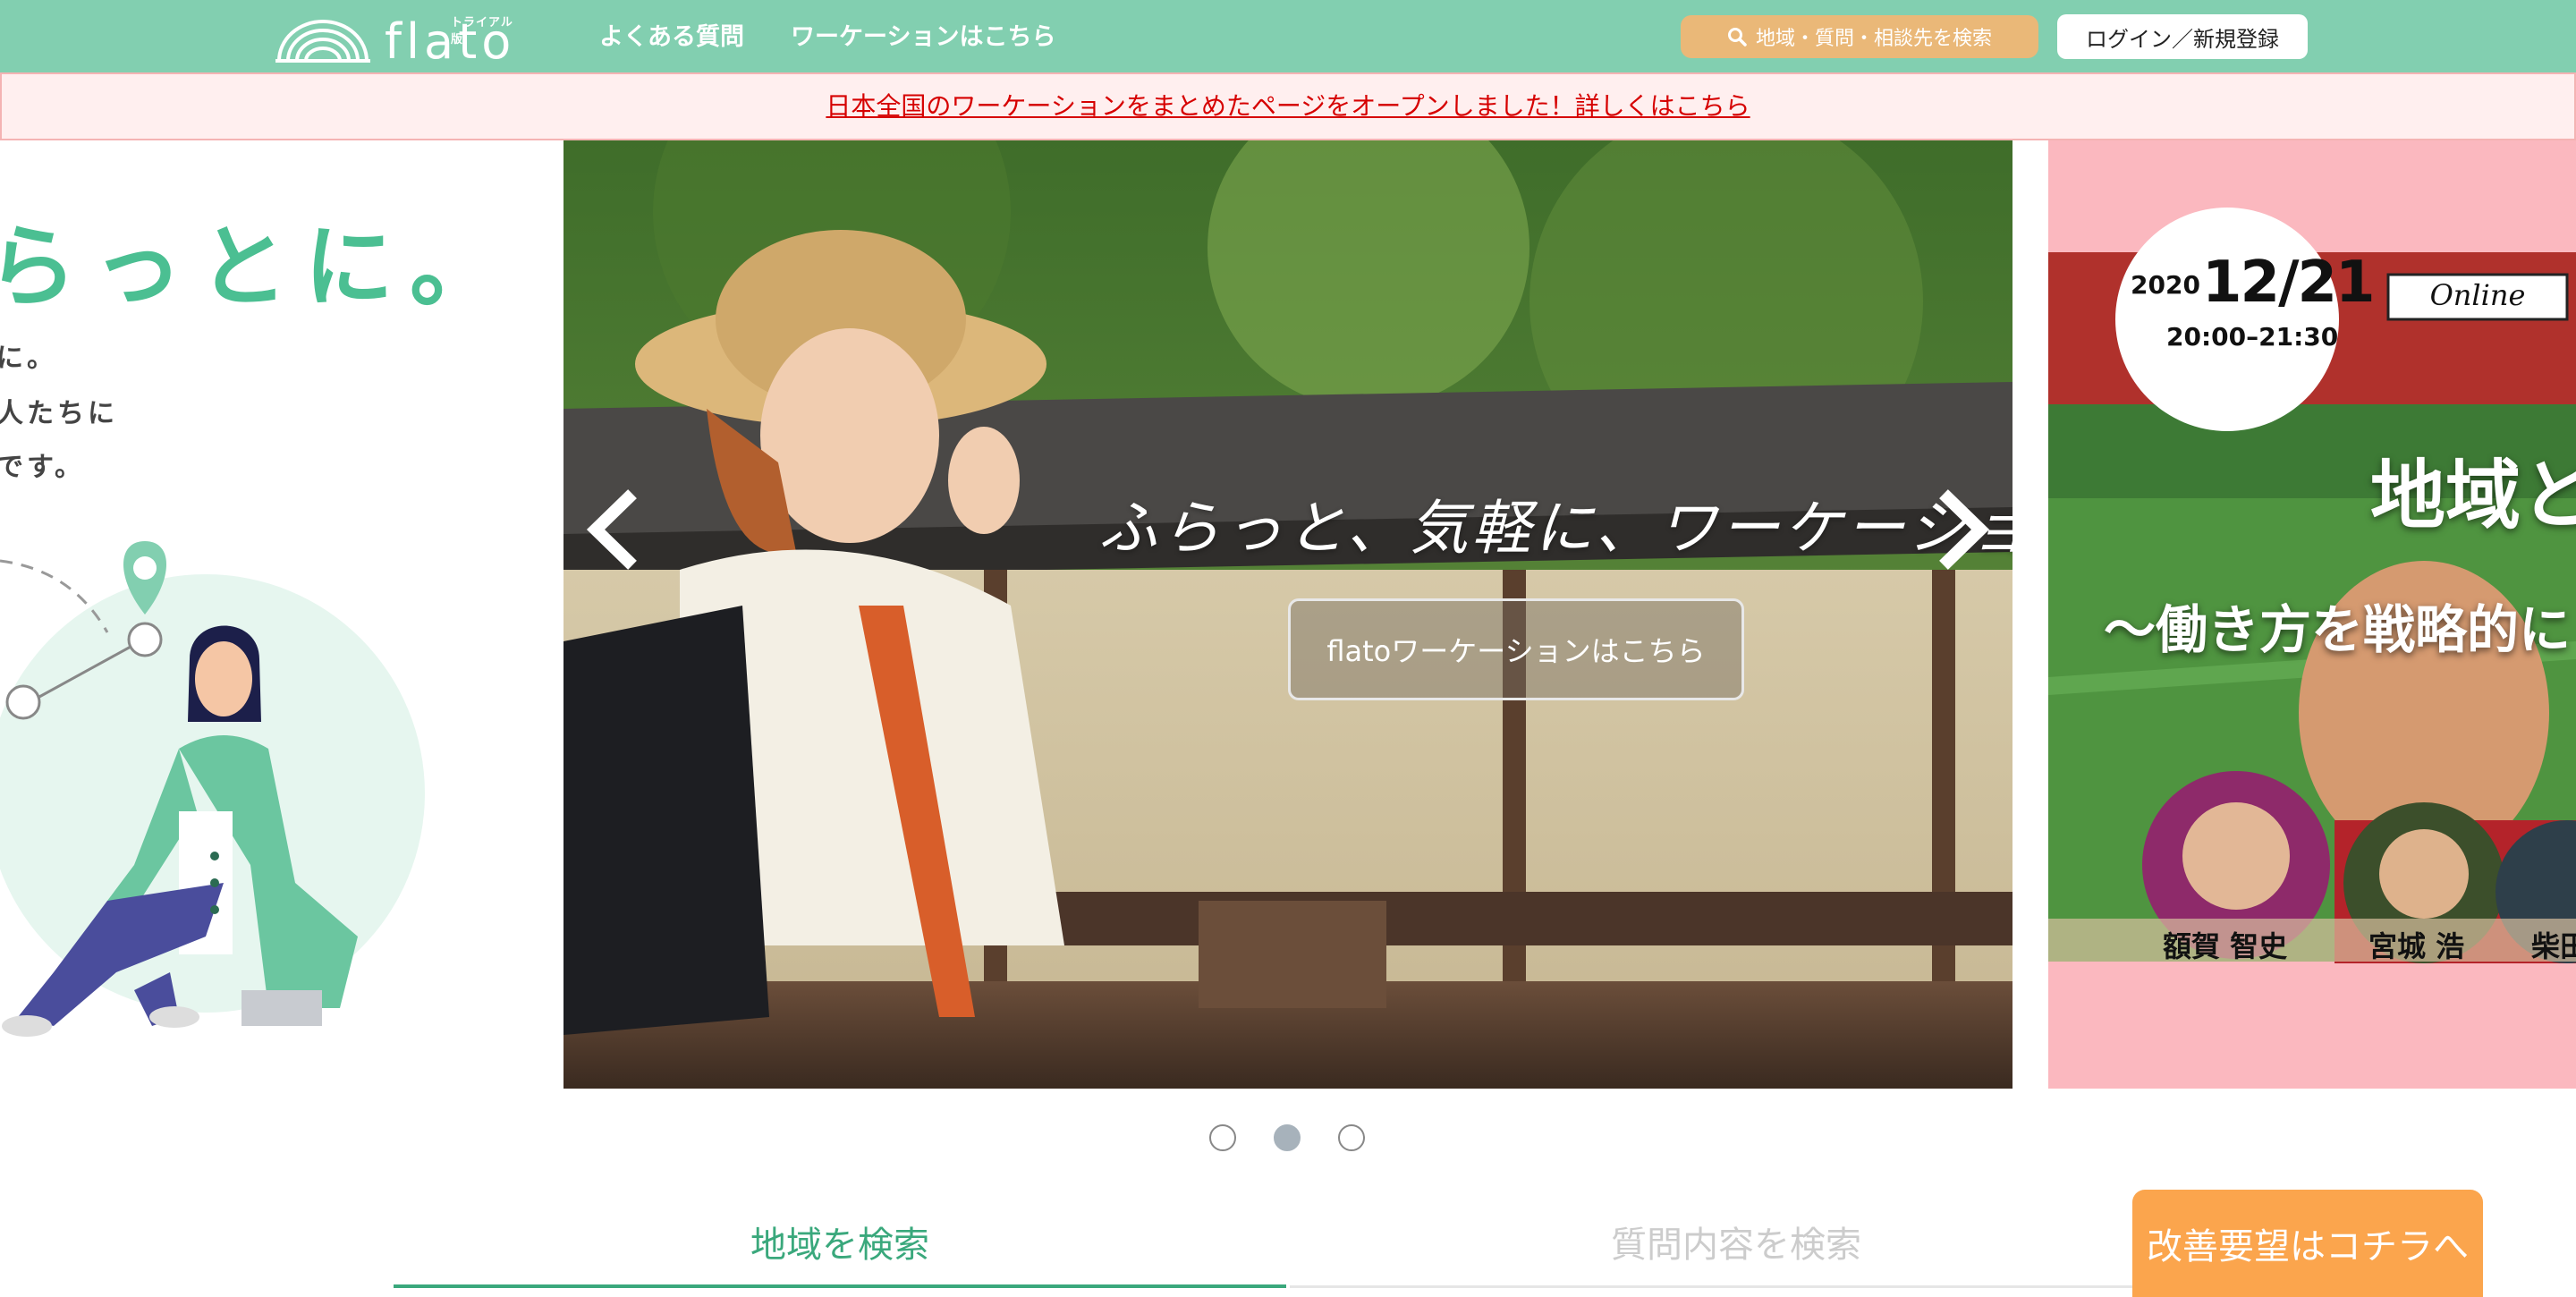 This screenshot has width=2576, height=1297. Describe the element at coordinates (2225, 946) in the screenshot. I see `speaker-name: 額賀 智史` at that location.